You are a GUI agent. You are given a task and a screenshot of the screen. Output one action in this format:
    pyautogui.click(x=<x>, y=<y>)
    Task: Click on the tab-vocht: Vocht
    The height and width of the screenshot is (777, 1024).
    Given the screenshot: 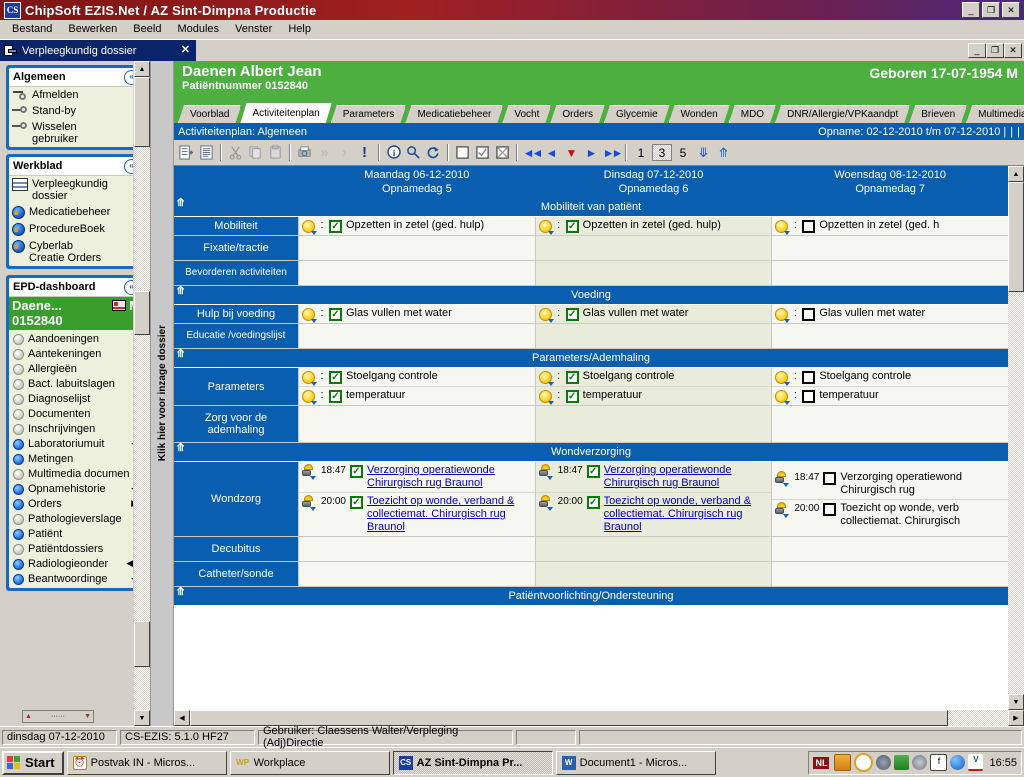 What is the action you would take?
    pyautogui.click(x=526, y=114)
    